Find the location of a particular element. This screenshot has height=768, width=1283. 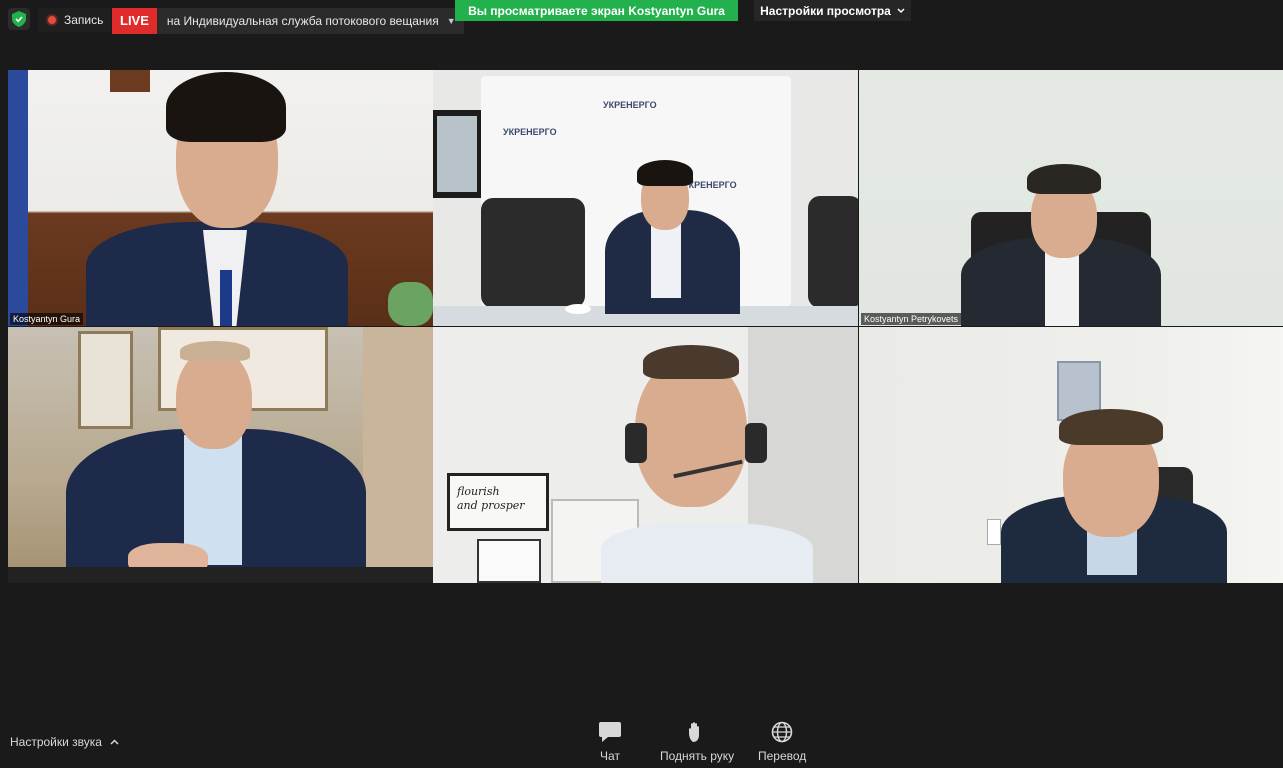

audio-settings-button: Настройки звука is located at coordinates (64, 742).